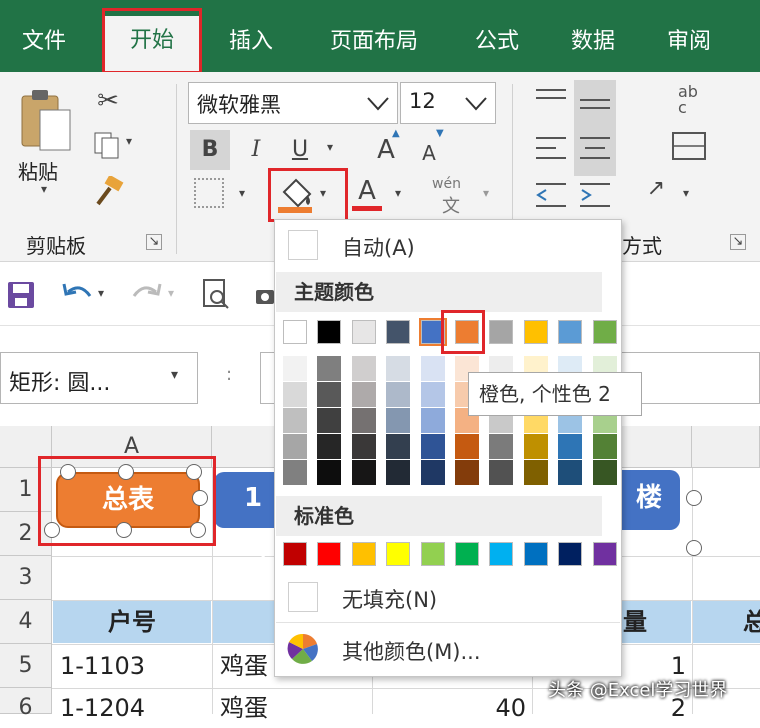  I want to click on increase-indent-icon, so click(595, 195).